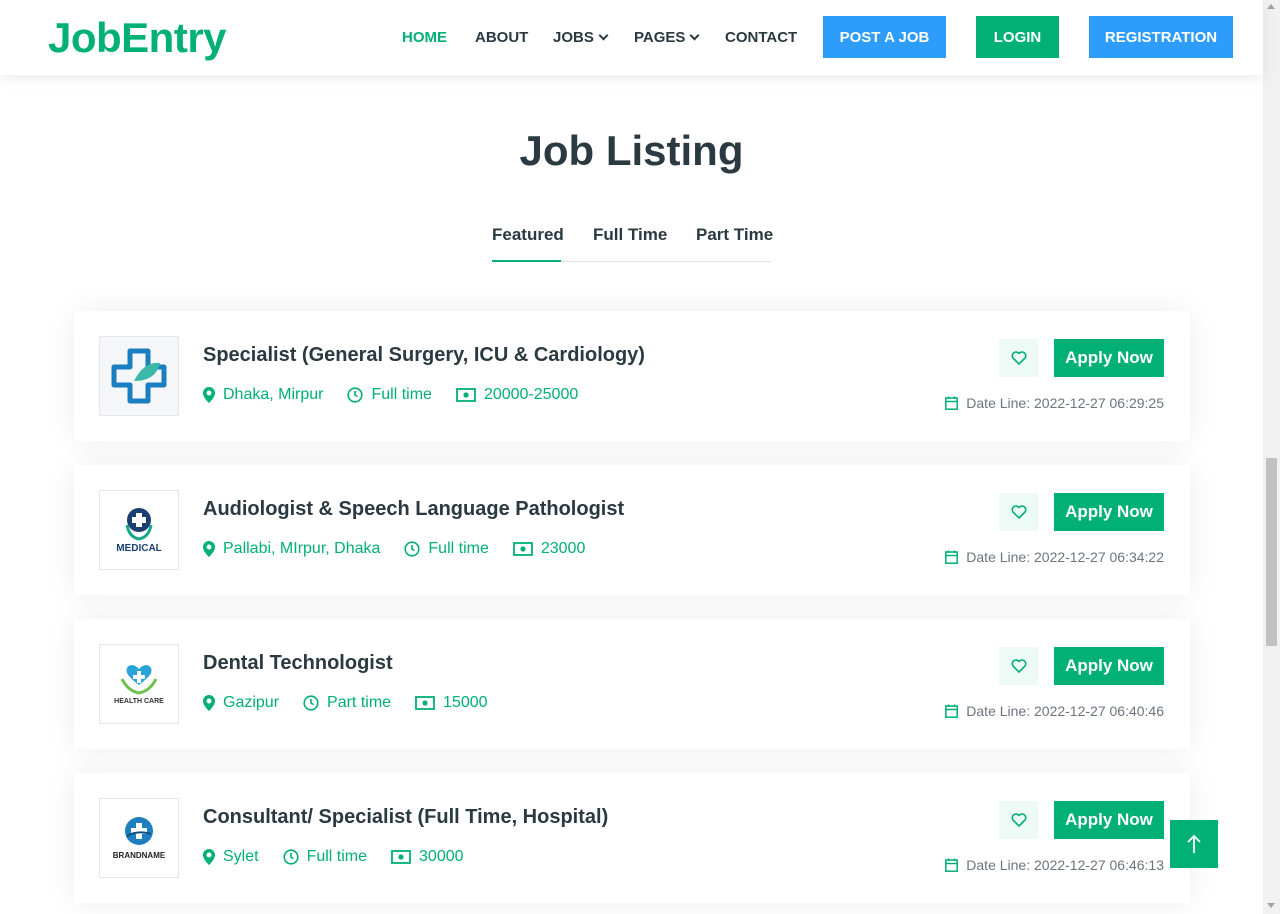 Image resolution: width=1280 pixels, height=914 pixels. What do you see at coordinates (573, 37) in the screenshot?
I see `nav-jobs-label: JOBS` at bounding box center [573, 37].